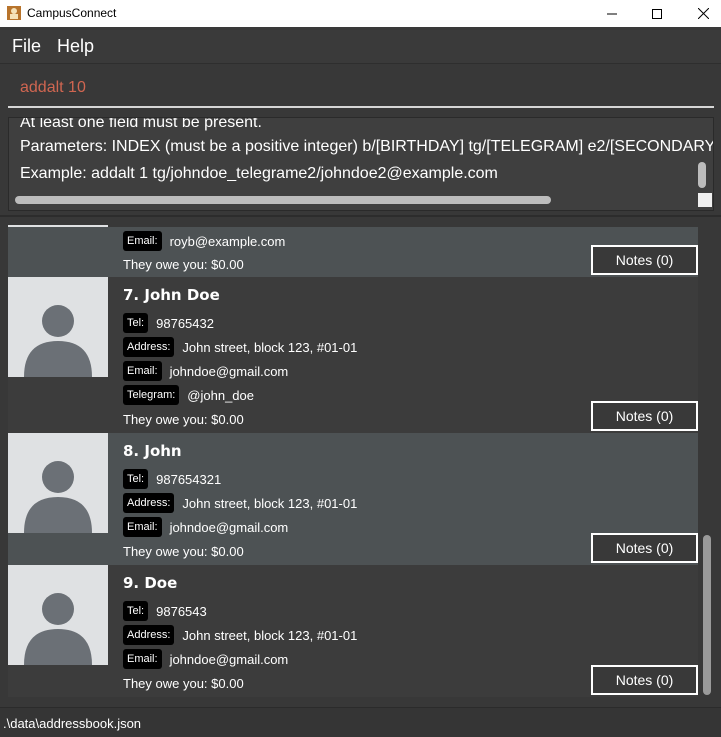 Image resolution: width=721 pixels, height=737 pixels. What do you see at coordinates (189, 479) in the screenshot?
I see `phone-value: 987654321` at bounding box center [189, 479].